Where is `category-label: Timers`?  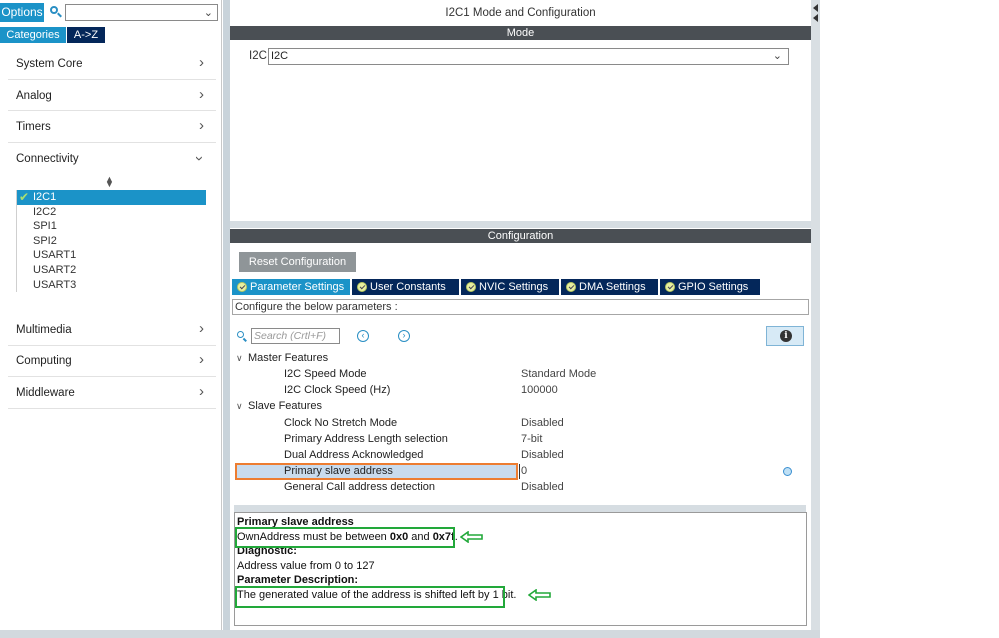 category-label: Timers is located at coordinates (33, 127).